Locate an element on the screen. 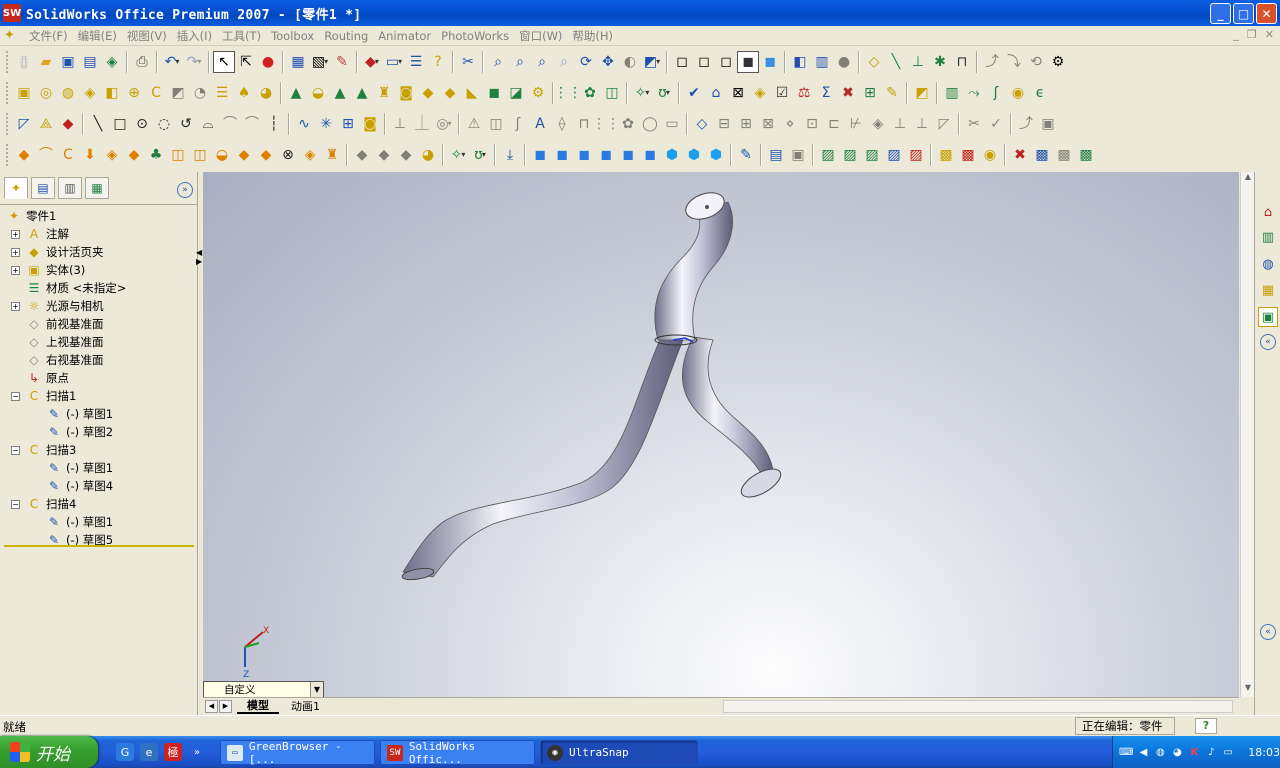  menu-view: 视图(V) is located at coordinates (147, 36).